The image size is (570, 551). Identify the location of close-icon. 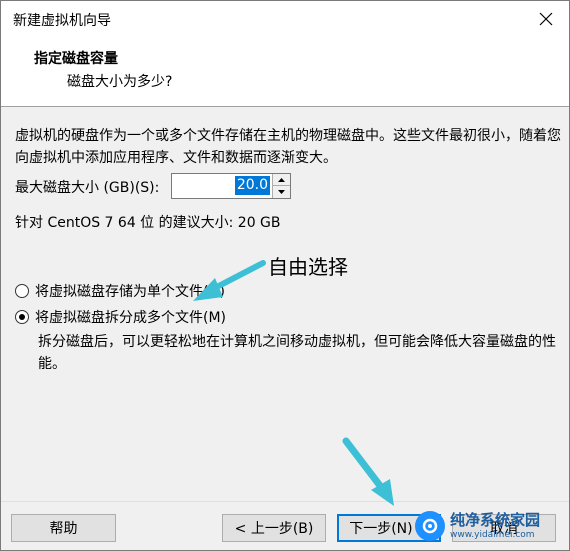
(546, 19).